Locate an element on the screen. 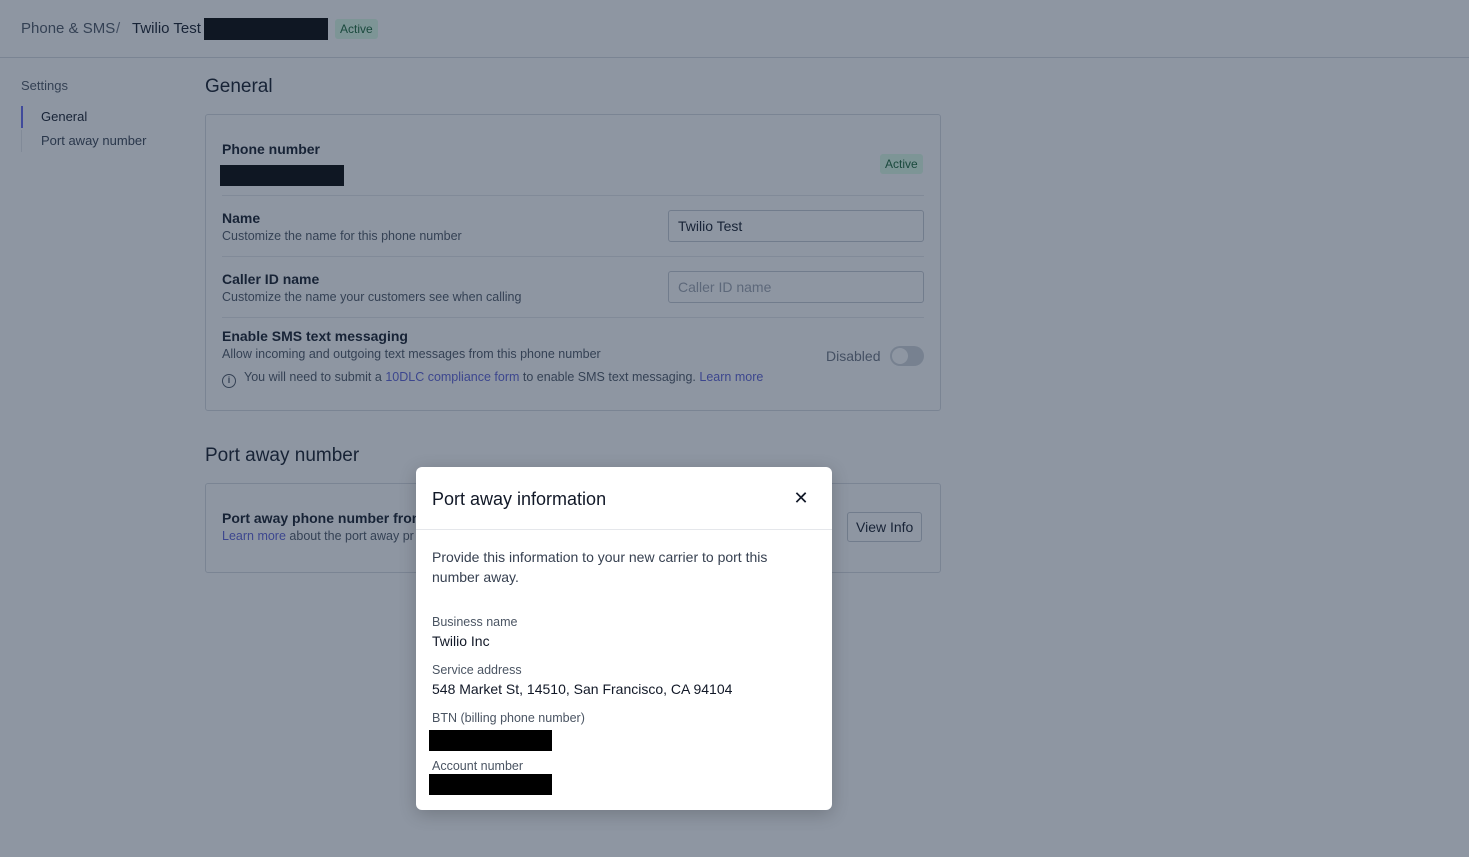  account-number-label: Account number is located at coordinates (478, 766).